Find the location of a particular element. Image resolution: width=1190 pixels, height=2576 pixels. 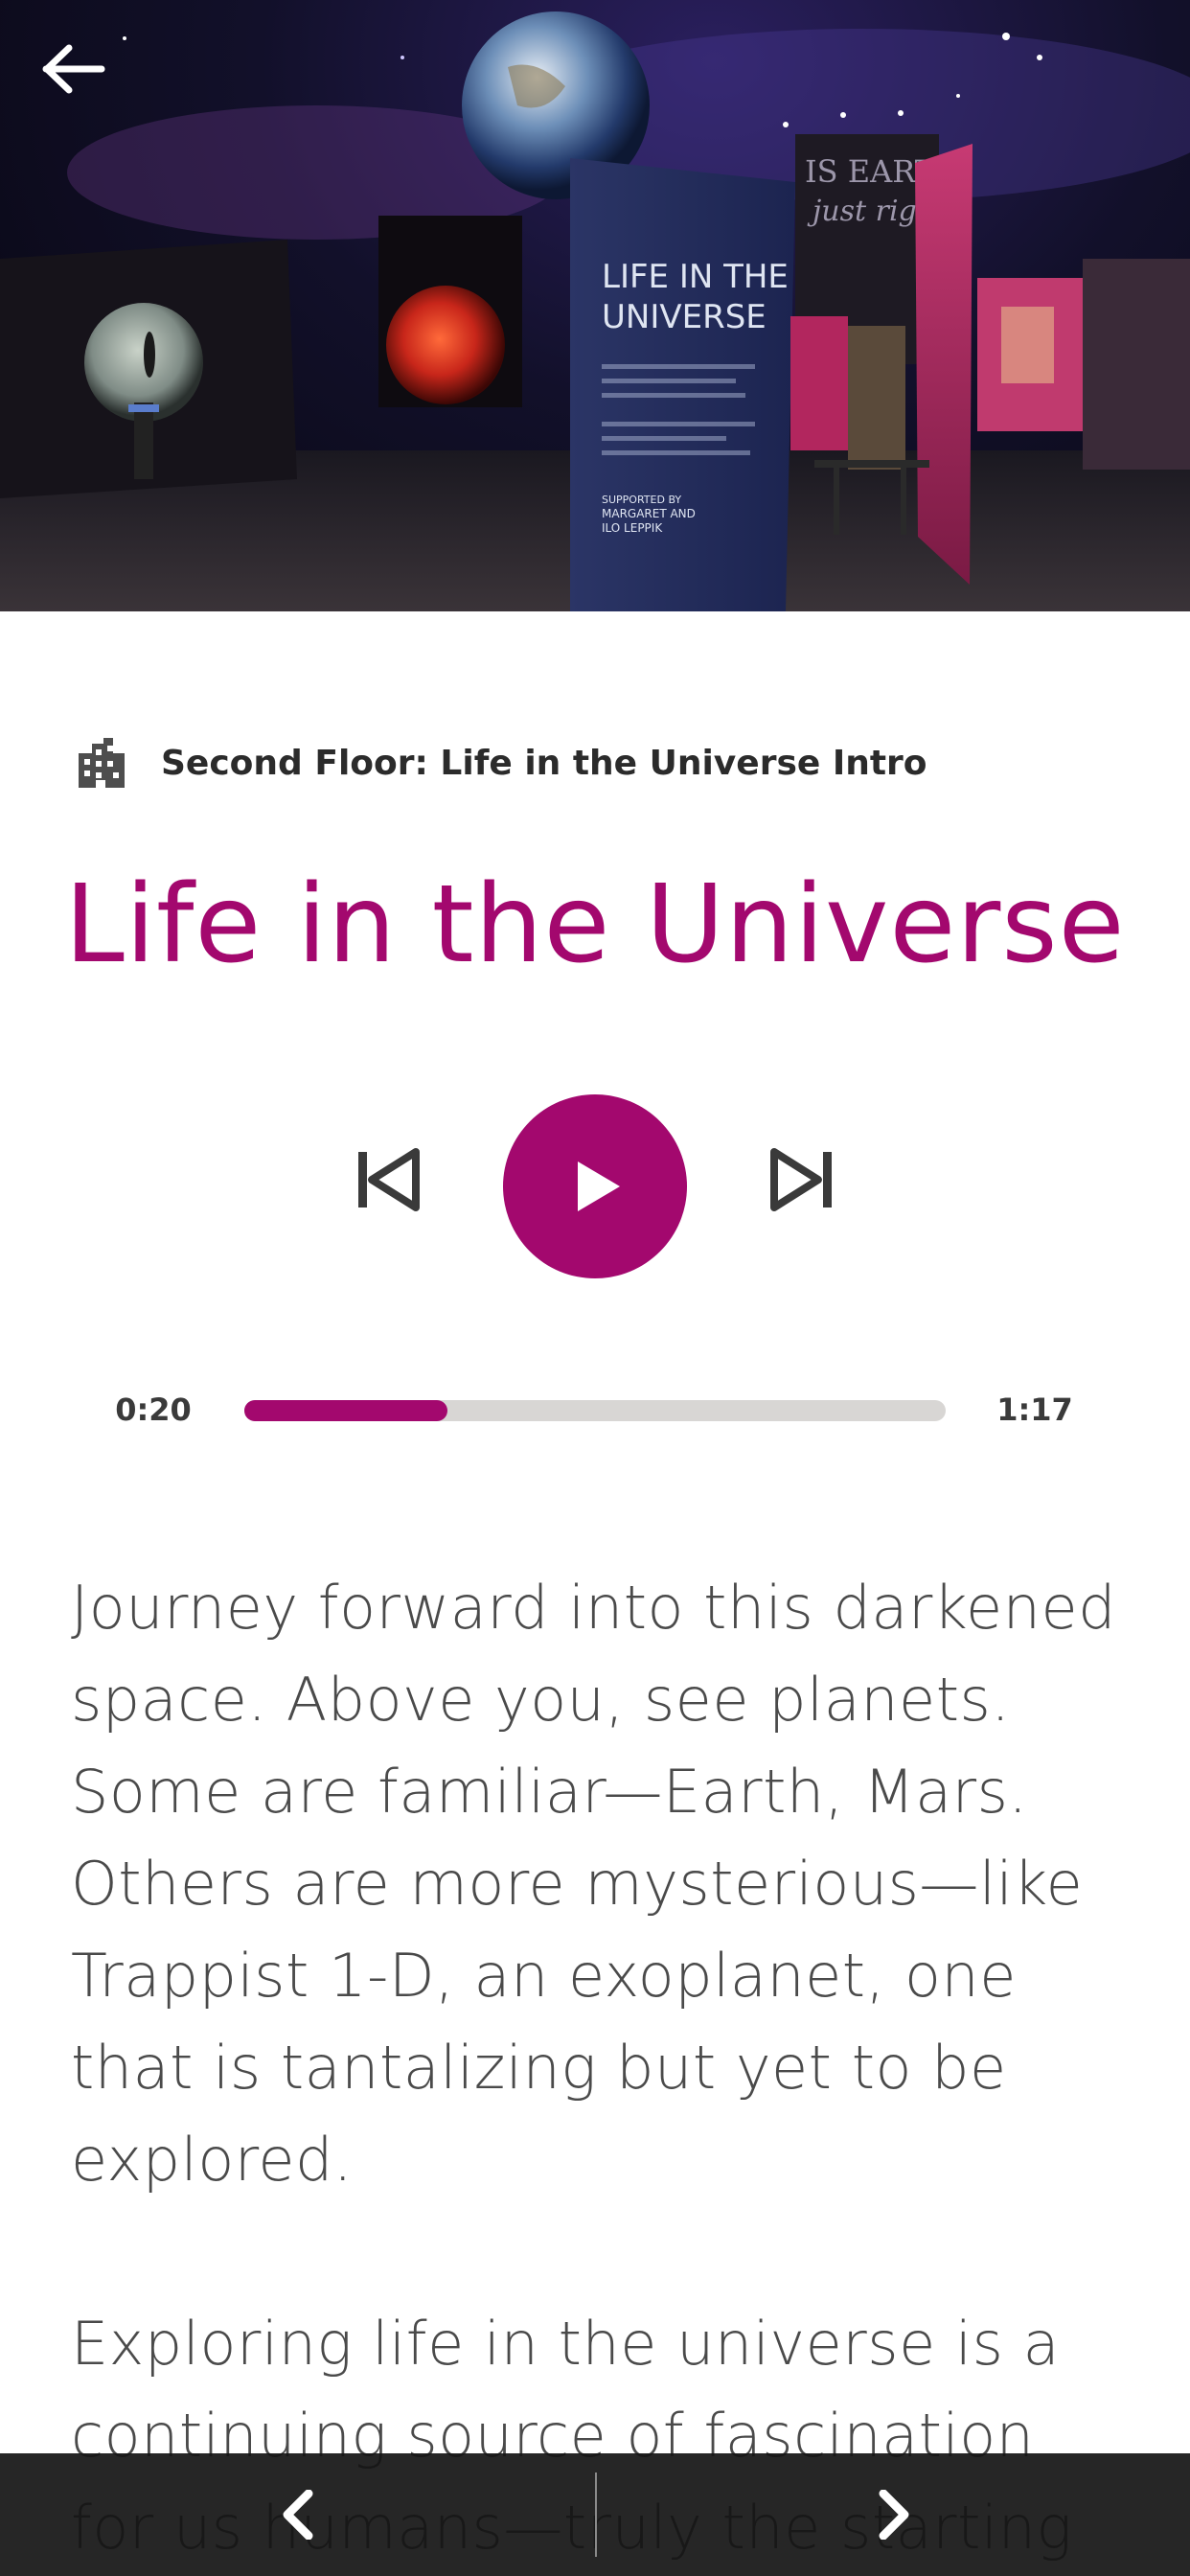

back-button is located at coordinates (84, 85).